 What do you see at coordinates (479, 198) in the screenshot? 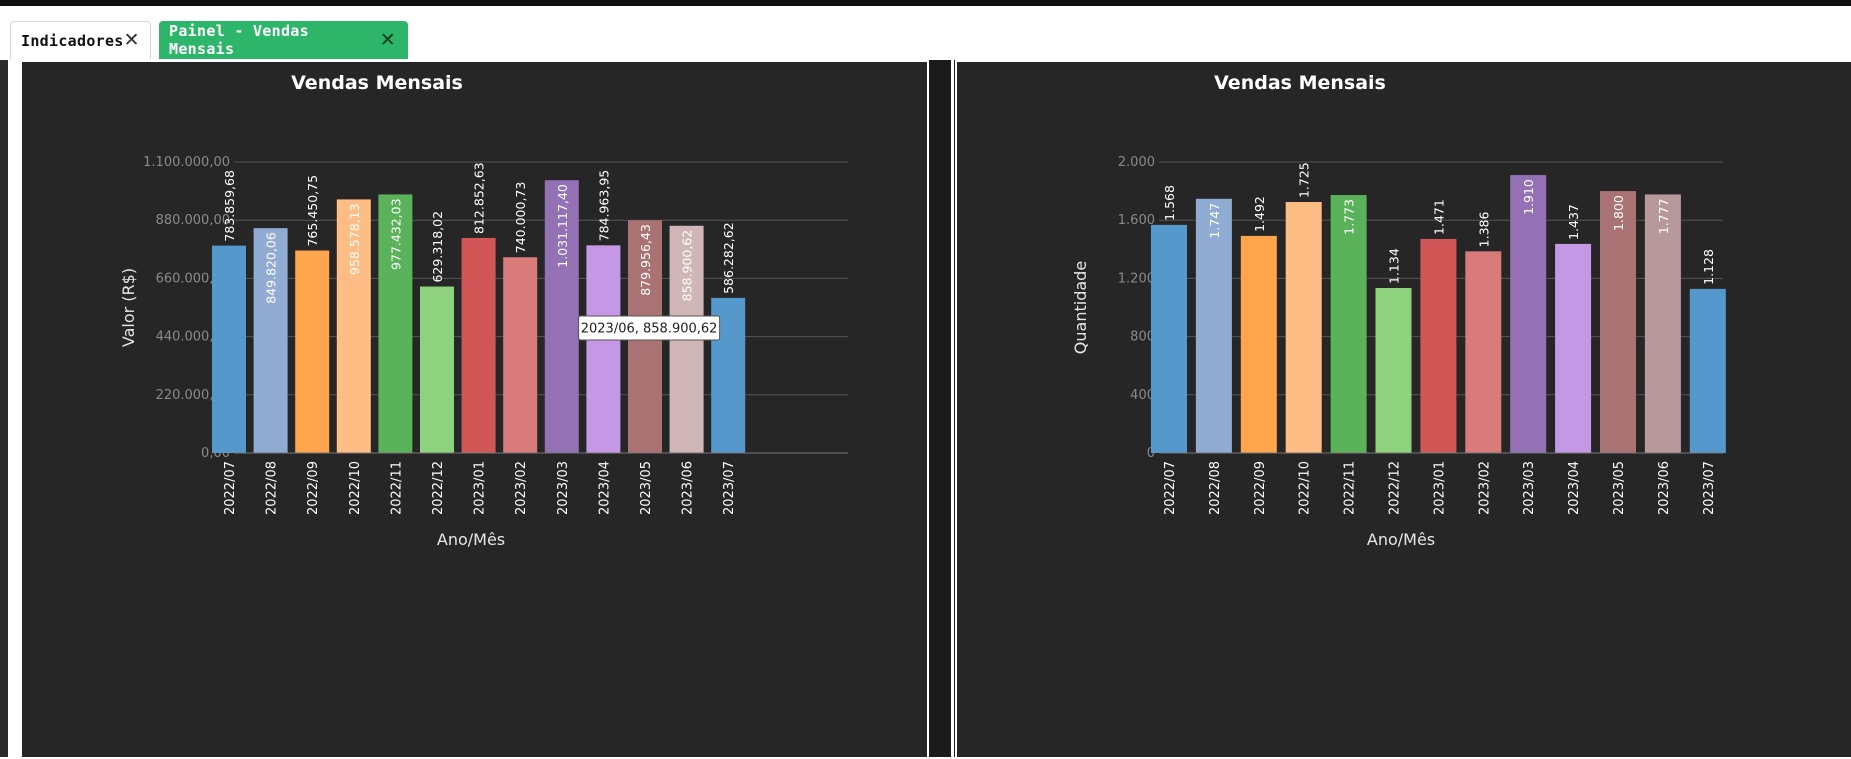
I see `data-label: 812.852,63` at bounding box center [479, 198].